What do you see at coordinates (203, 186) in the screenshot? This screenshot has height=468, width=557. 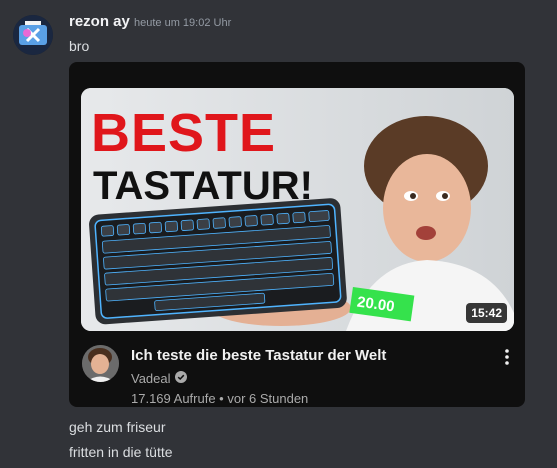 I see `thumbnail-headline-2: TASTATUR!` at bounding box center [203, 186].